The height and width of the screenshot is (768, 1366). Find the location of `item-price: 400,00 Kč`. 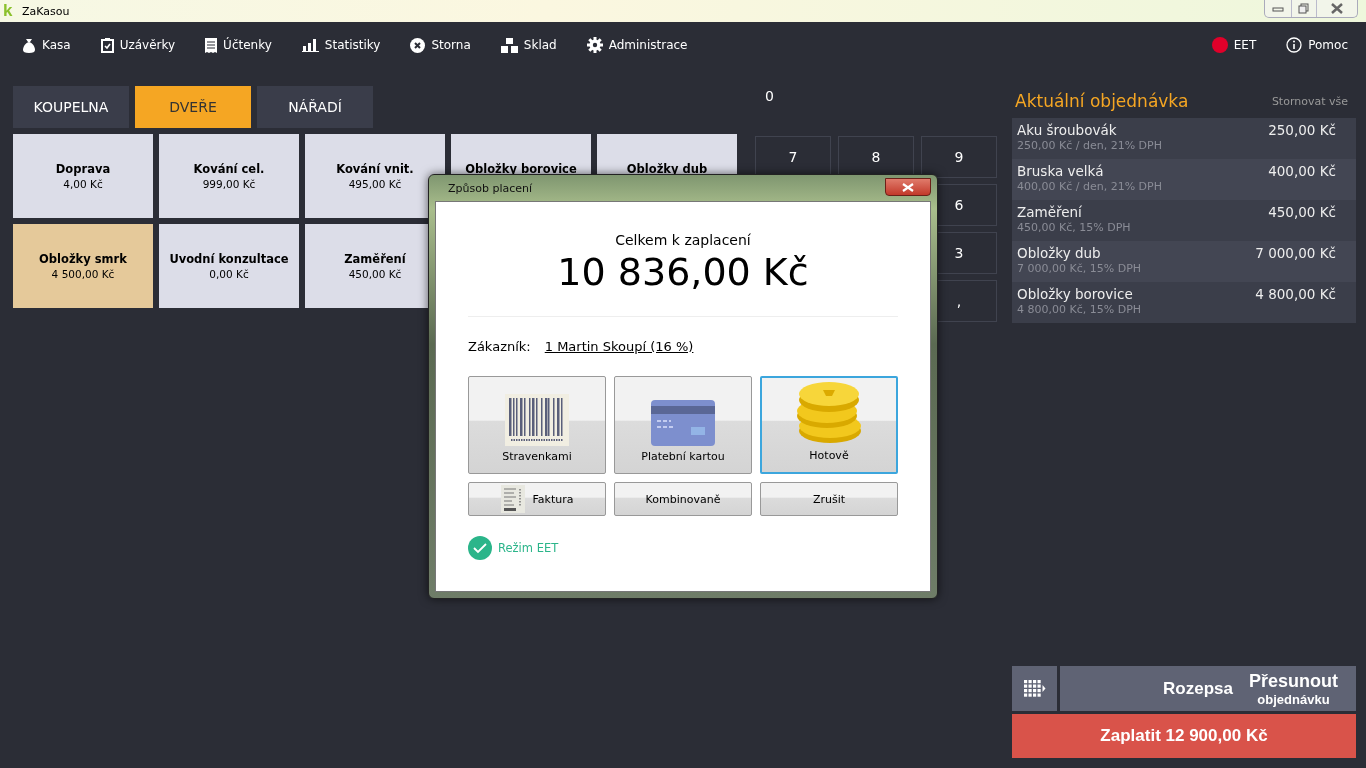

item-price: 400,00 Kč is located at coordinates (1302, 171).